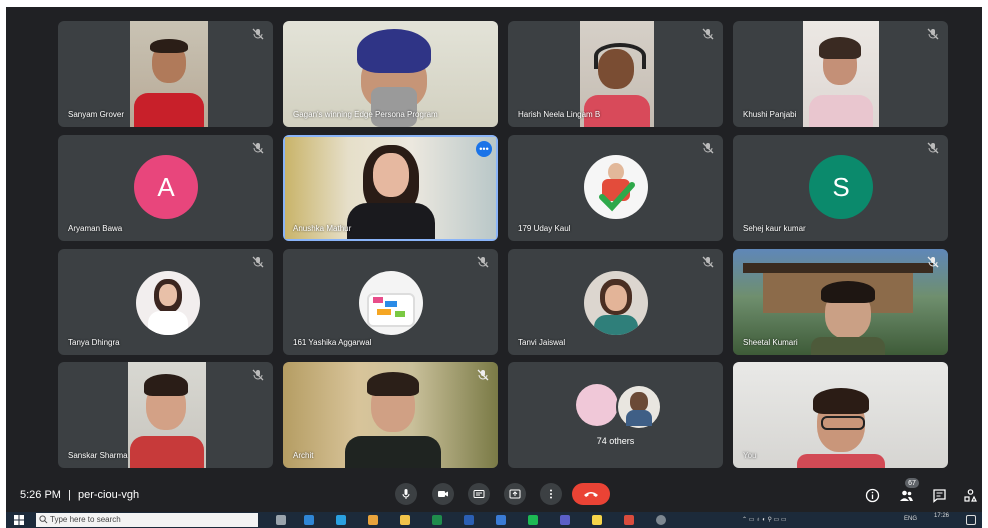 Image resolution: width=988 pixels, height=528 pixels. I want to click on participant-name: Anushka Mathur, so click(322, 228).